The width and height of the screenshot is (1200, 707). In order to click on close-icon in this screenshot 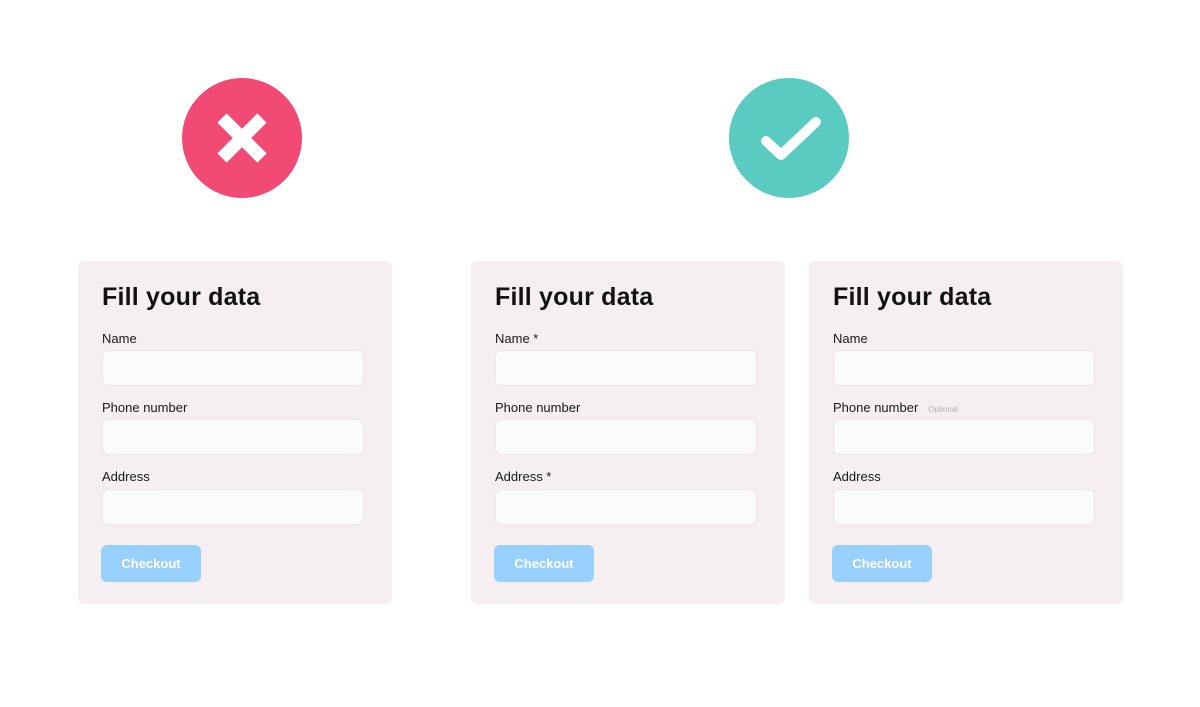, I will do `click(242, 138)`.